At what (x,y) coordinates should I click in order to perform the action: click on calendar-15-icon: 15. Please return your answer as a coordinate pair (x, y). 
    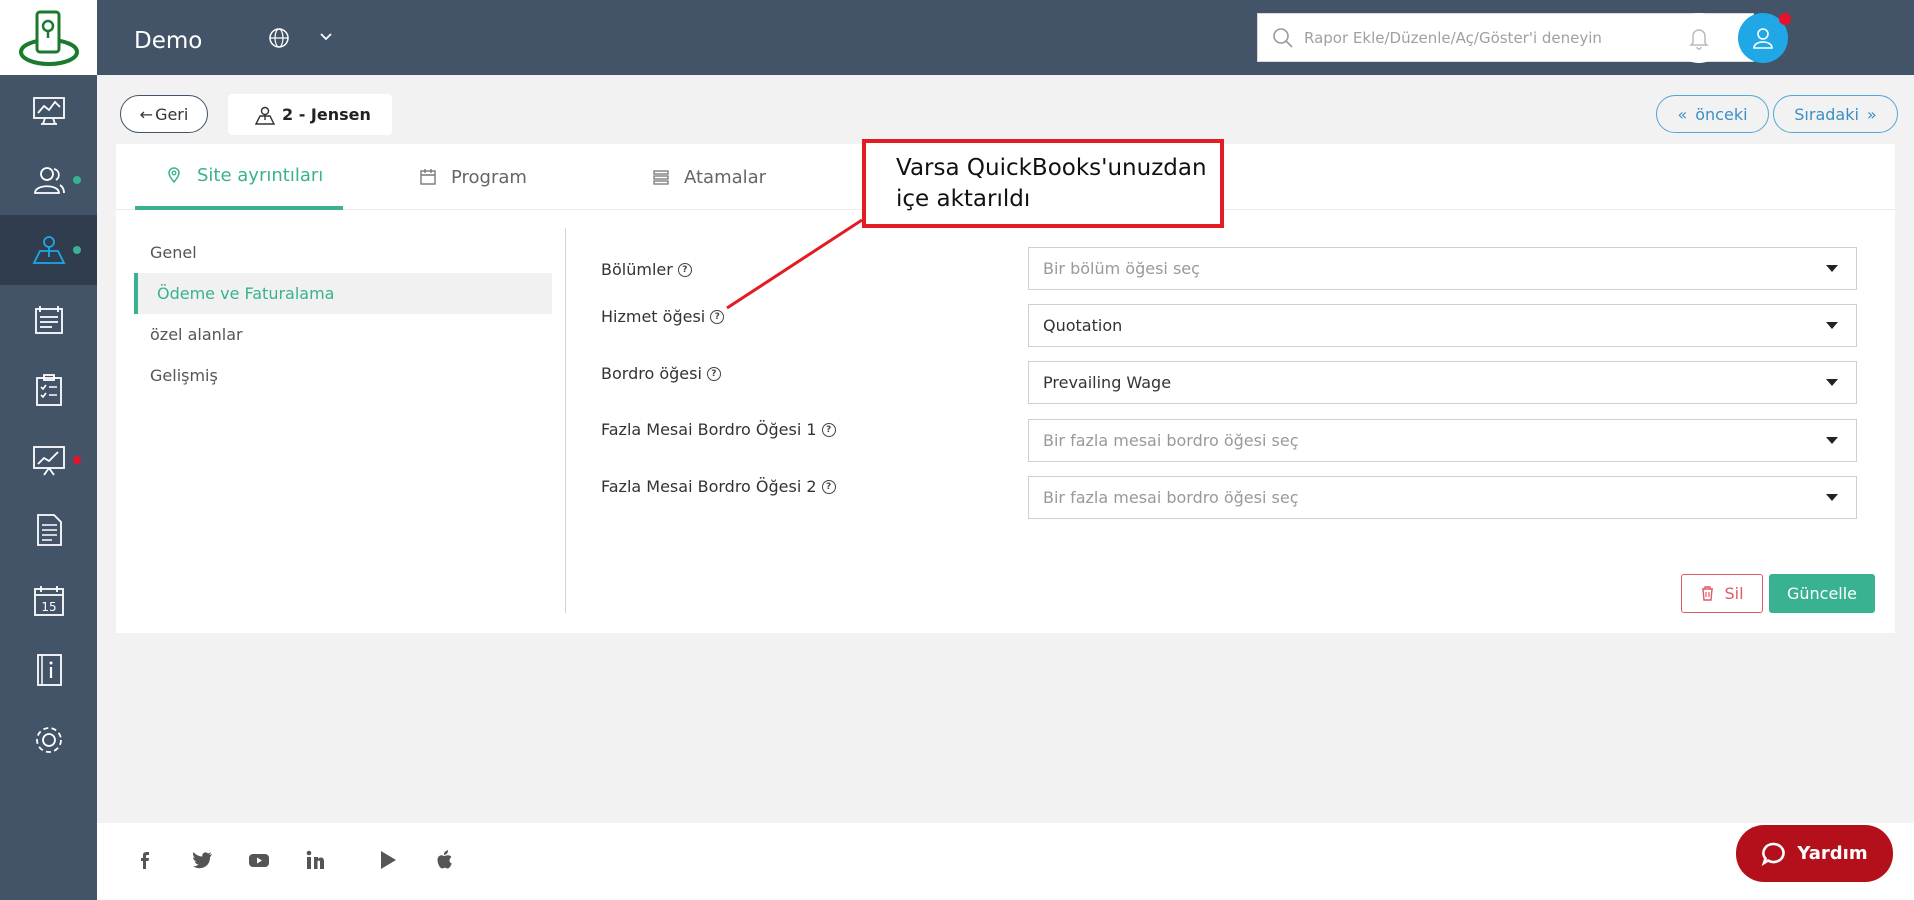
    Looking at the image, I should click on (48, 601).